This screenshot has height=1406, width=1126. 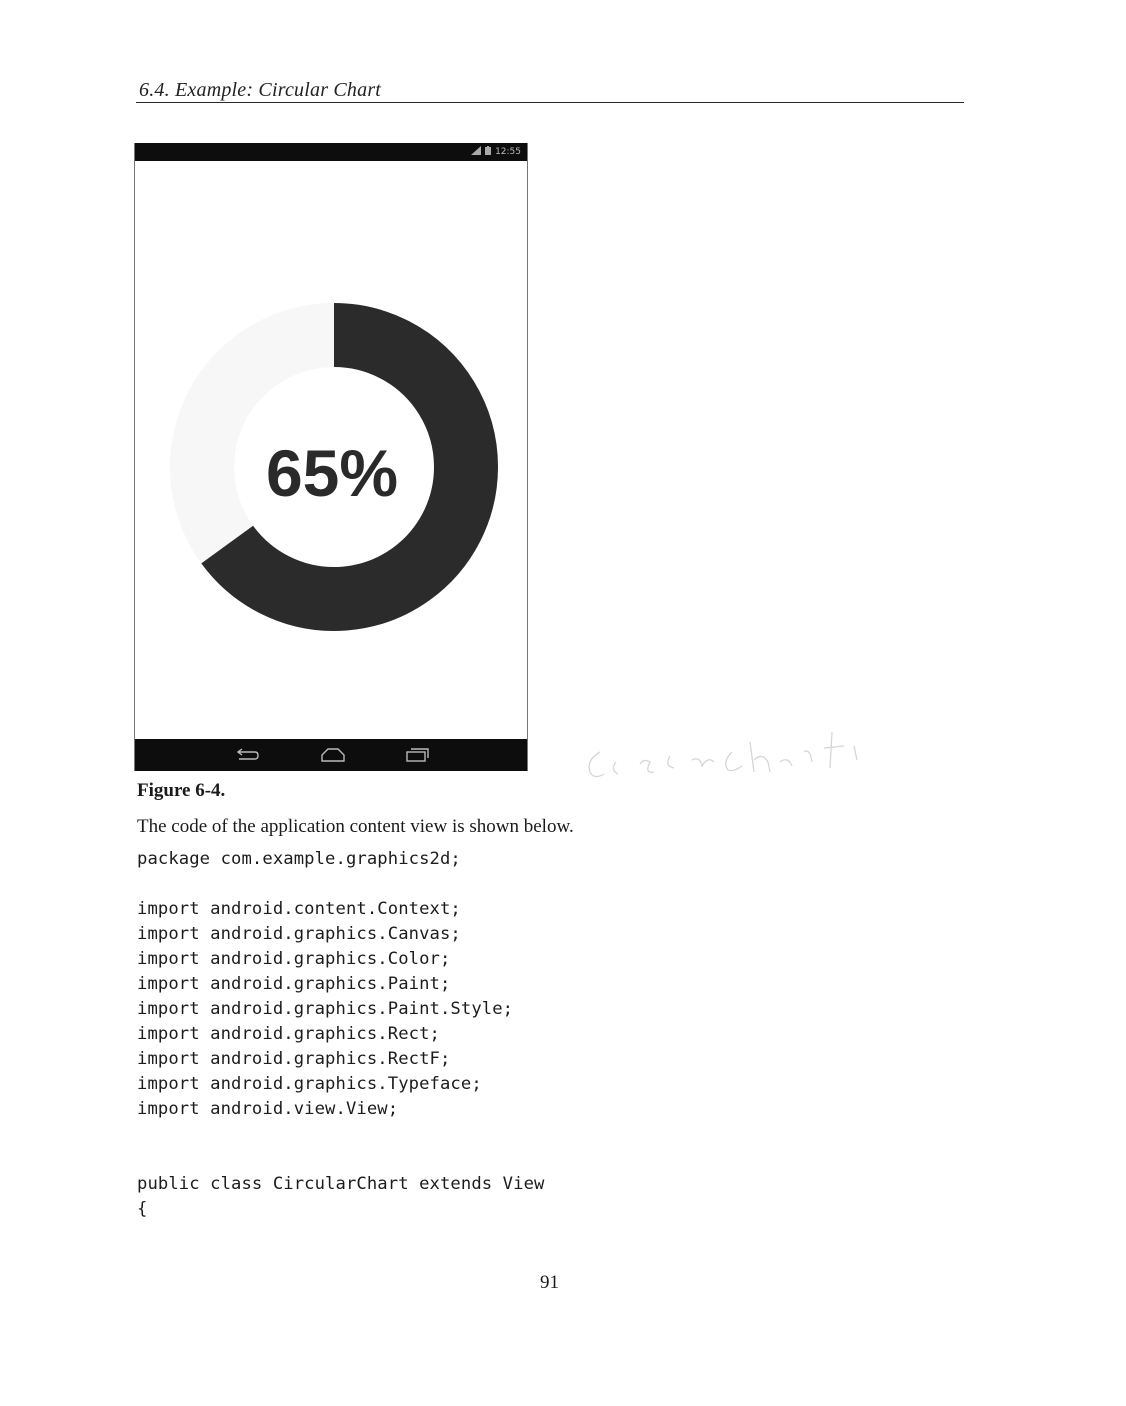 I want to click on code-class-line: public class CircularChart extends View, so click(x=341, y=1184).